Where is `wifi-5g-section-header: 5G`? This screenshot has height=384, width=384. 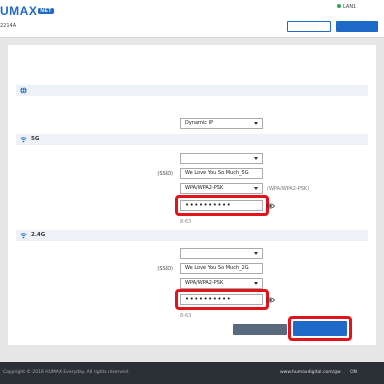
wifi-5g-section-header: 5G is located at coordinates (192, 139).